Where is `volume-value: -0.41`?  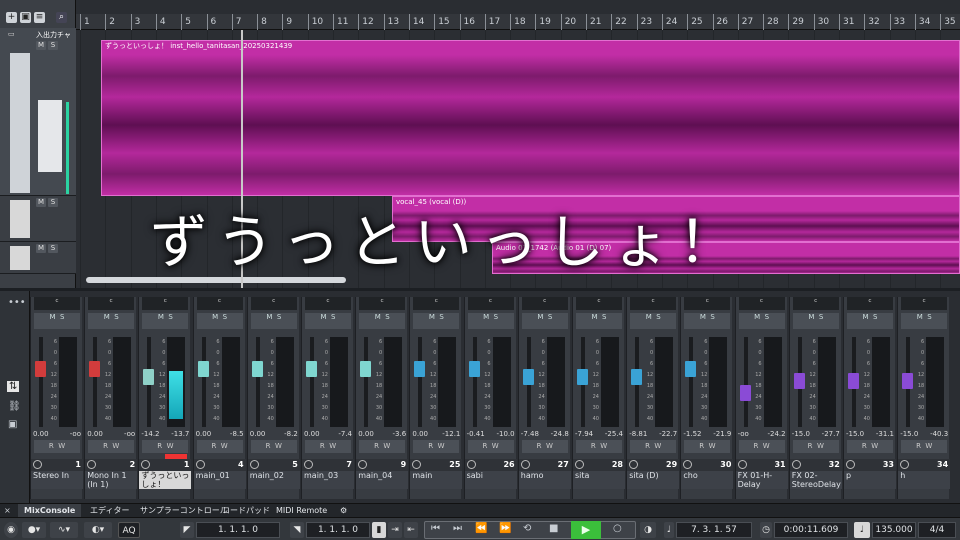
volume-value: -0.41 is located at coordinates (476, 434).